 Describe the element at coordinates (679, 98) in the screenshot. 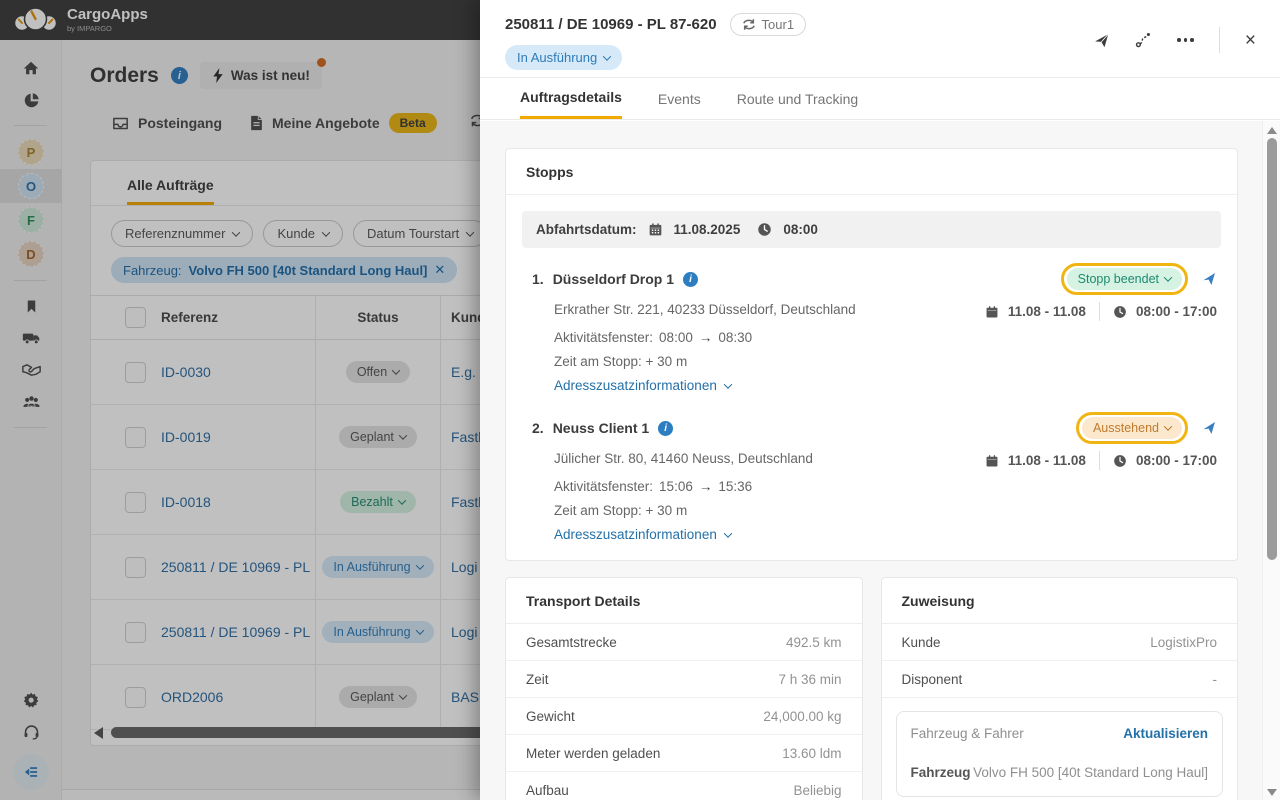

I see `tab-events: Events` at that location.